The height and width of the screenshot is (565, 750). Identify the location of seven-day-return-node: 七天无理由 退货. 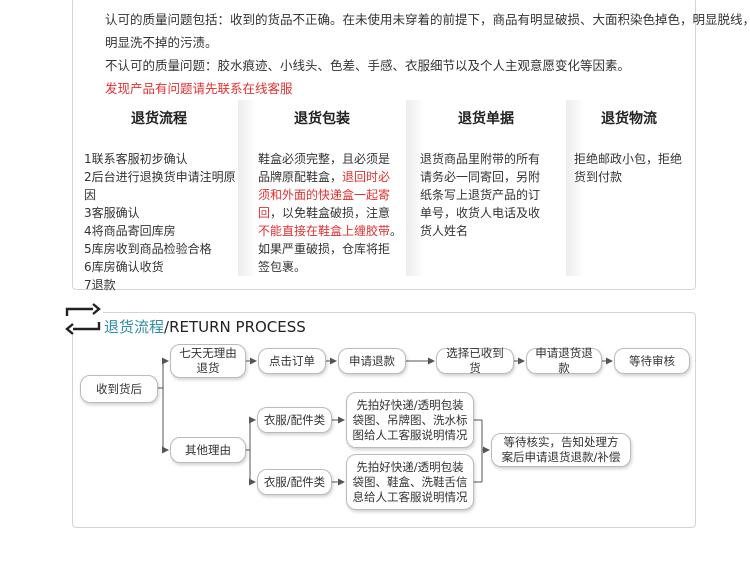
(208, 361).